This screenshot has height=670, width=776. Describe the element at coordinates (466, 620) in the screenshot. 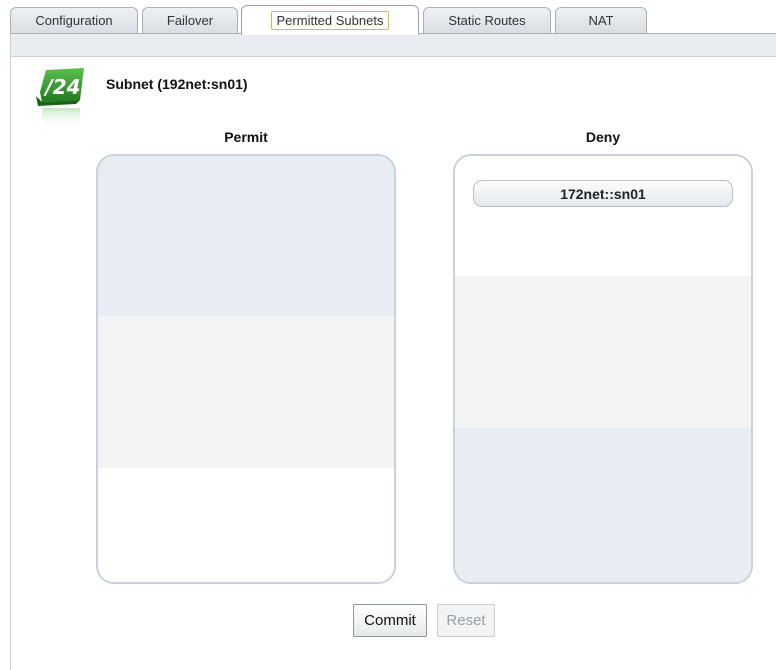

I see `reset-button: Reset` at that location.